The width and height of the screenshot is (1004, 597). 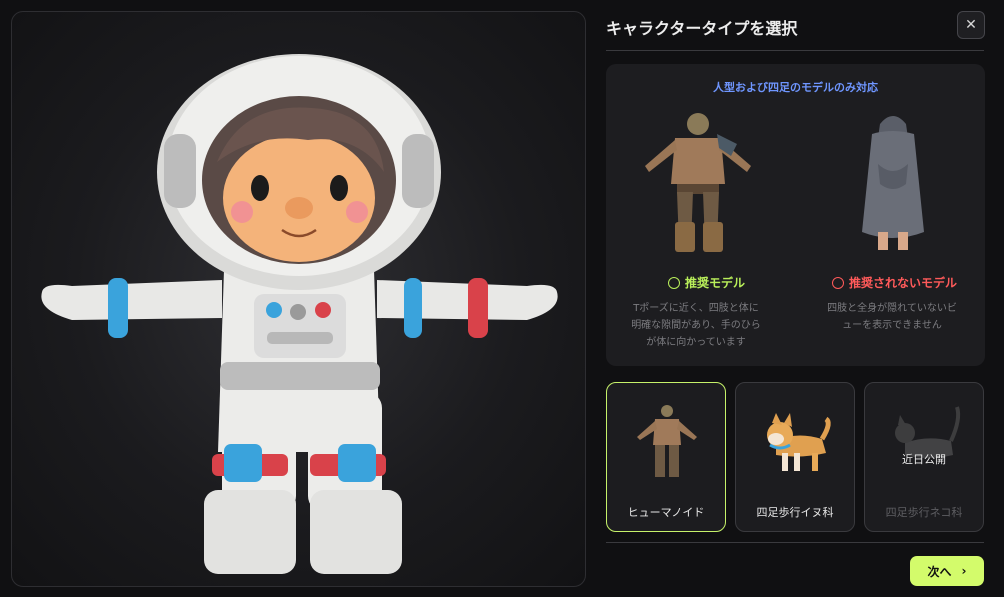 What do you see at coordinates (706, 282) in the screenshot?
I see `recommended-label: 推奨モデル` at bounding box center [706, 282].